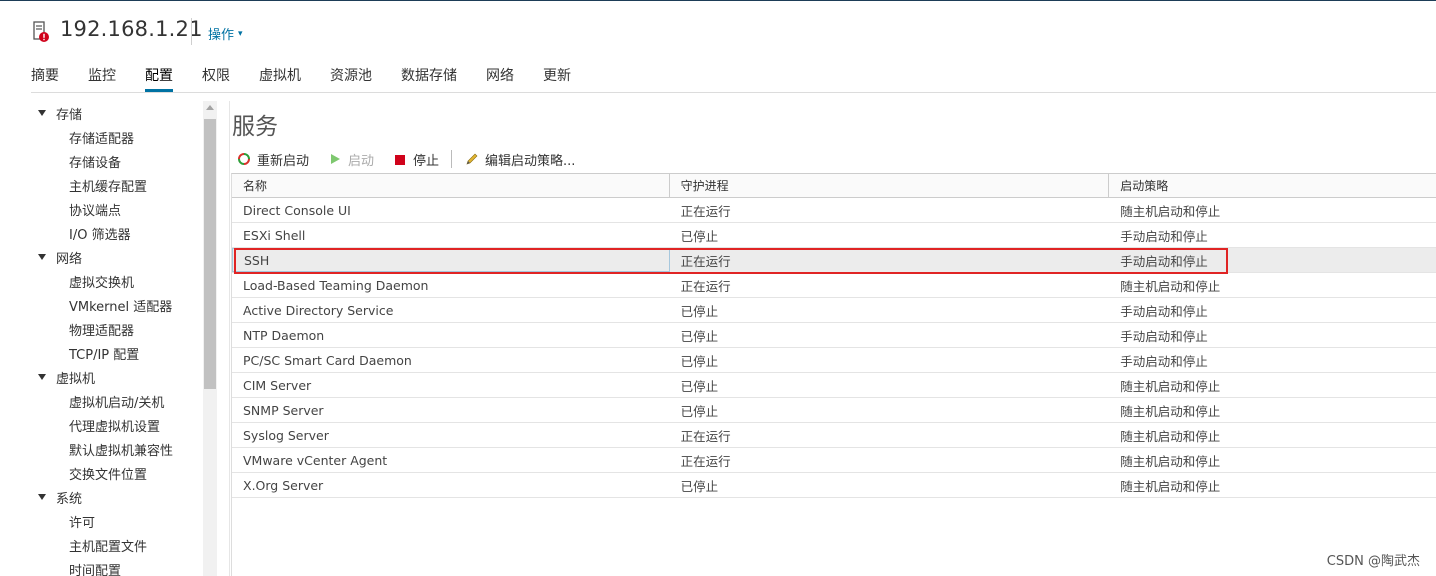  I want to click on tab-datastores: 数据存储, so click(429, 77).